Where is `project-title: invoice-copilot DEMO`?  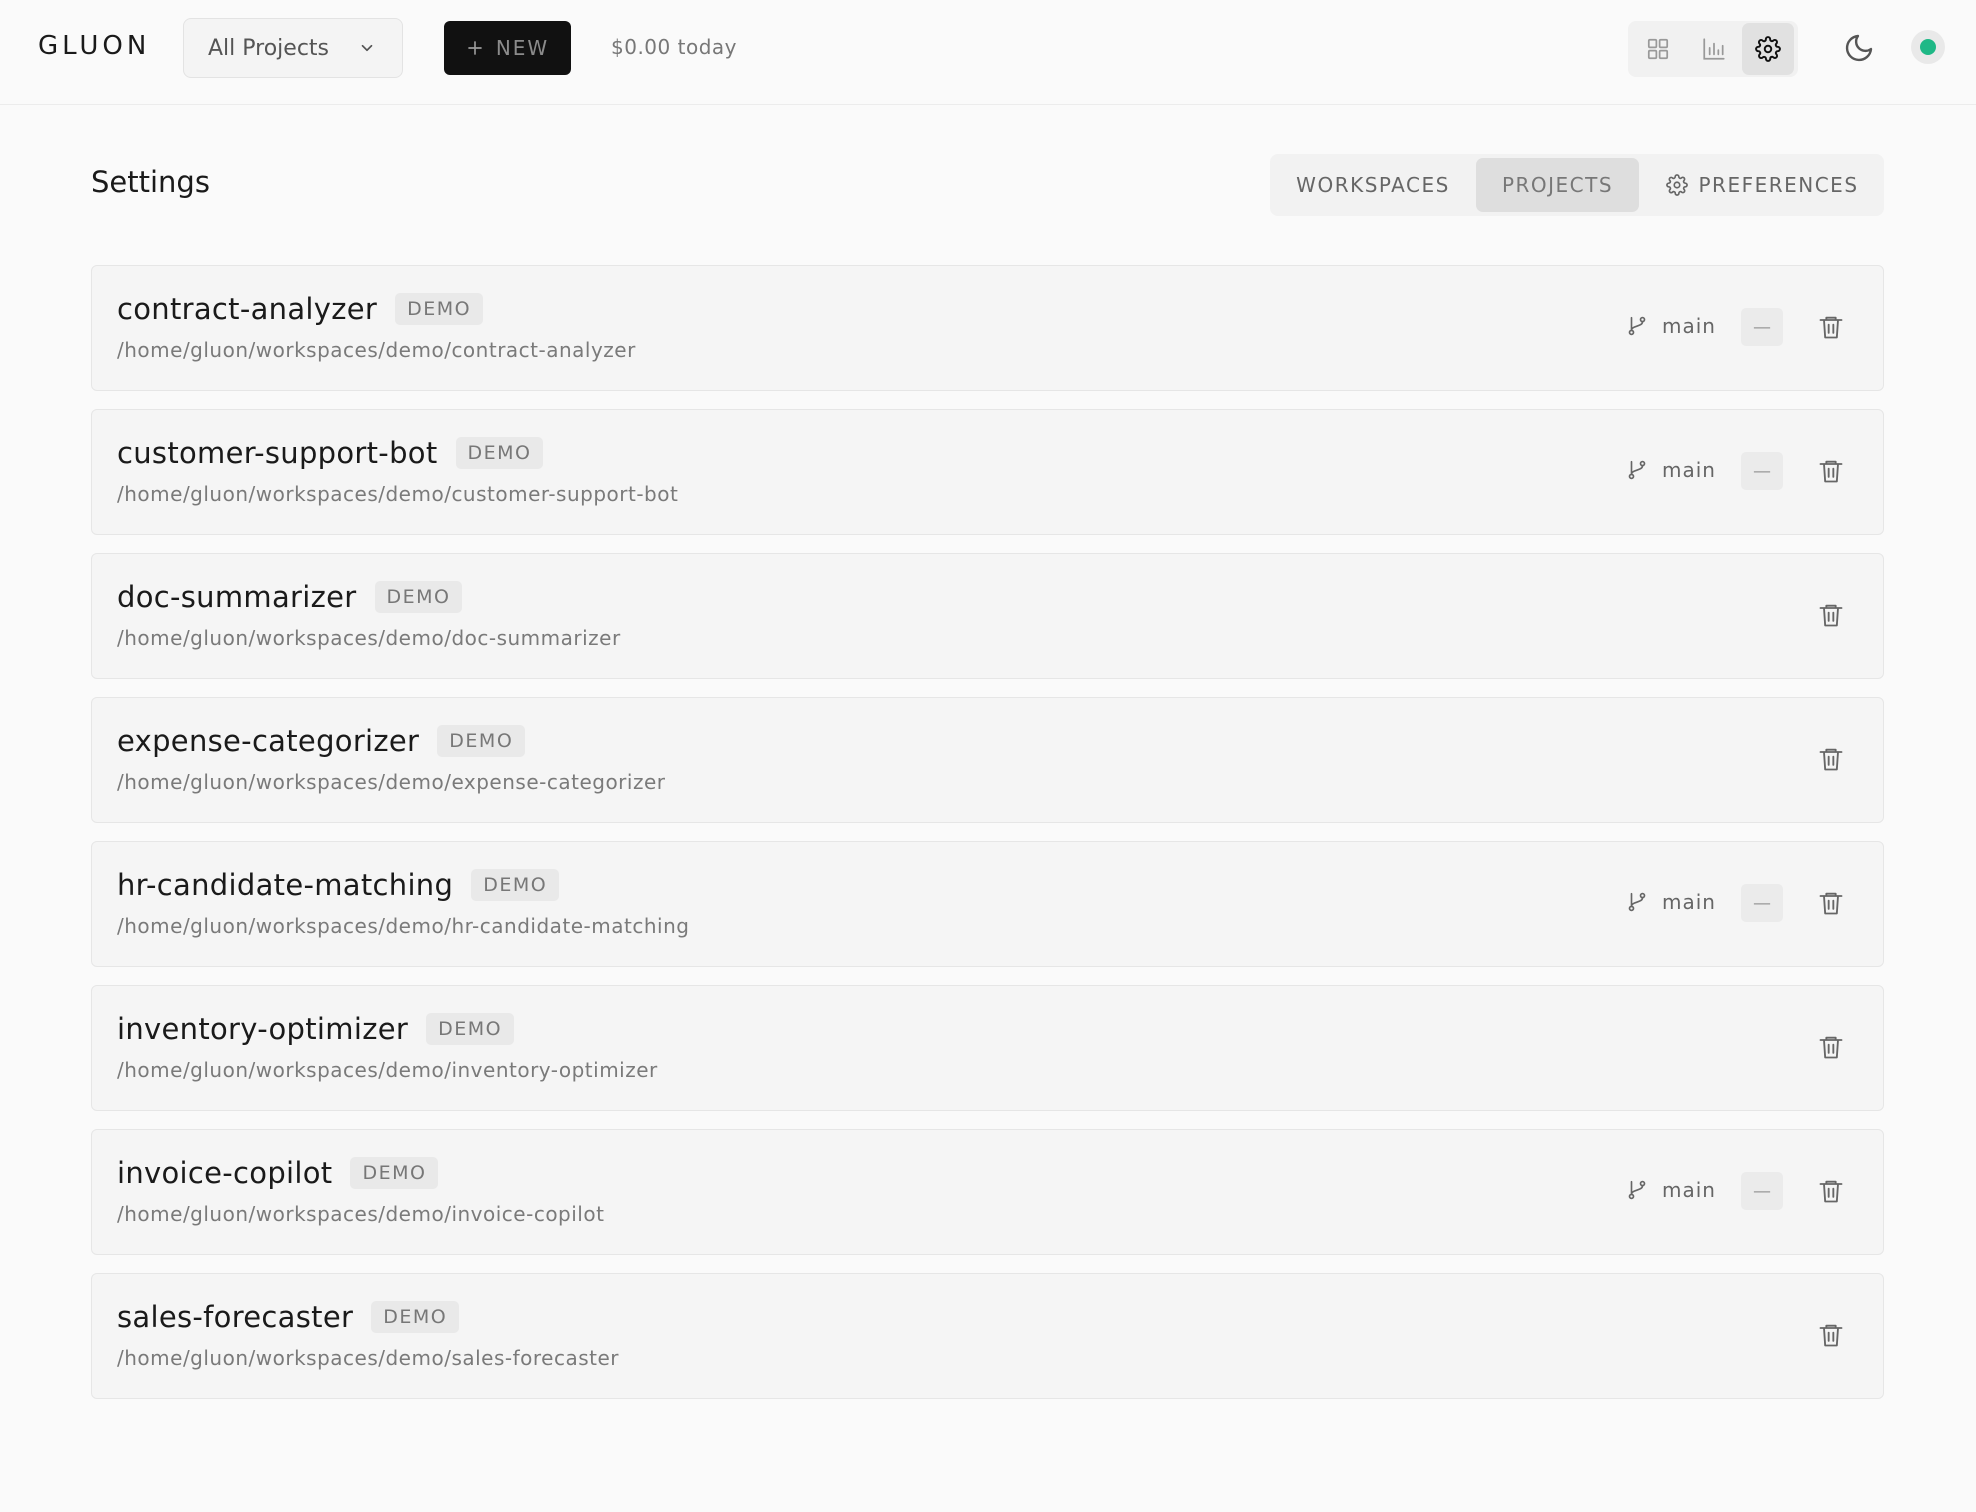 project-title: invoice-copilot DEMO is located at coordinates (278, 1173).